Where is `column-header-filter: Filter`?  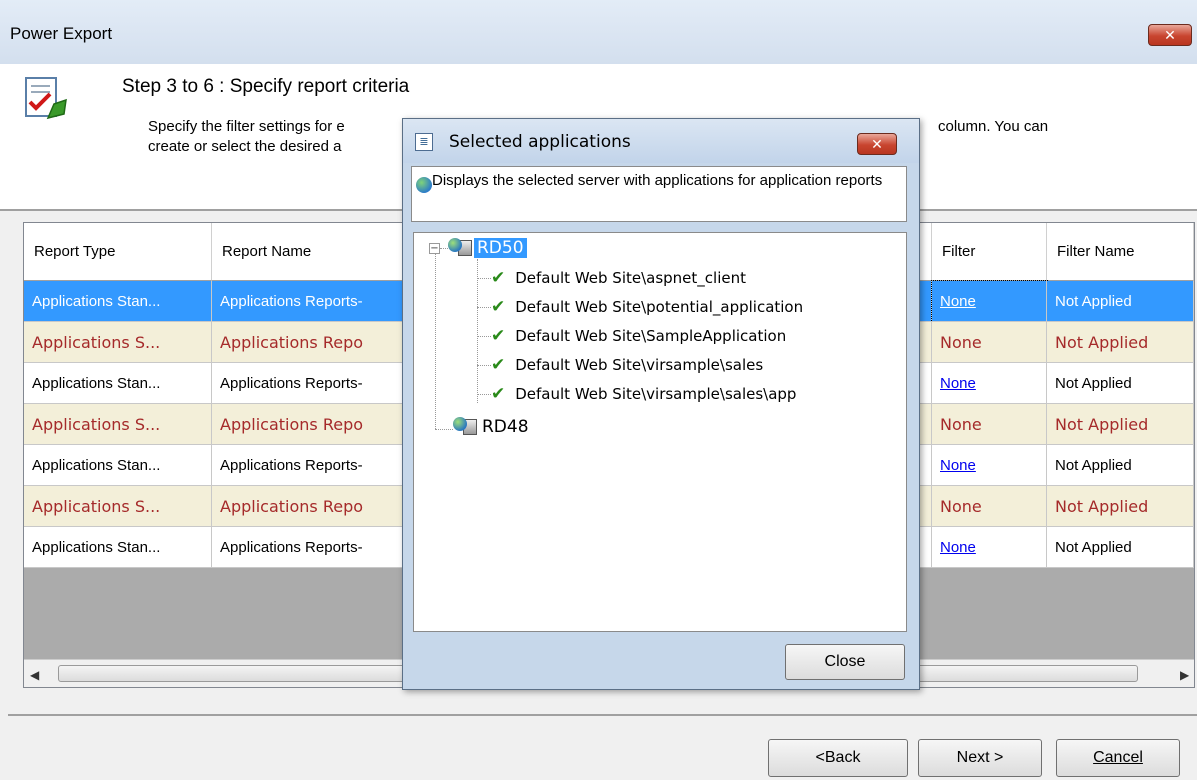
column-header-filter: Filter is located at coordinates (989, 252).